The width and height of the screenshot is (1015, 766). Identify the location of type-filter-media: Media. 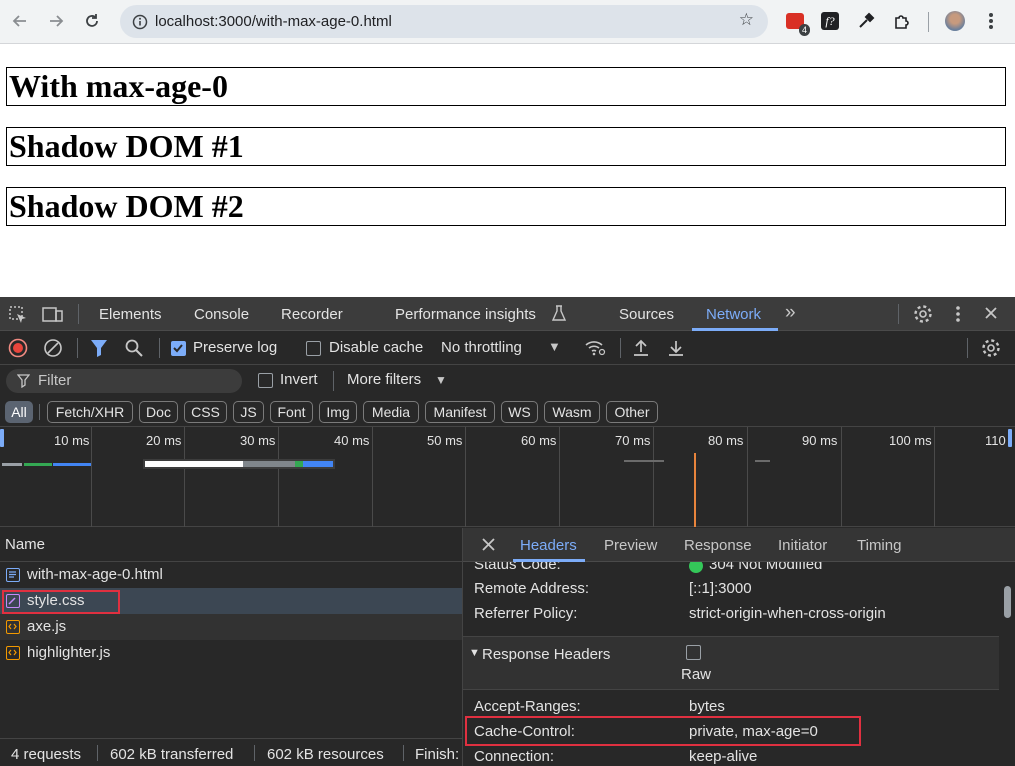
(391, 412).